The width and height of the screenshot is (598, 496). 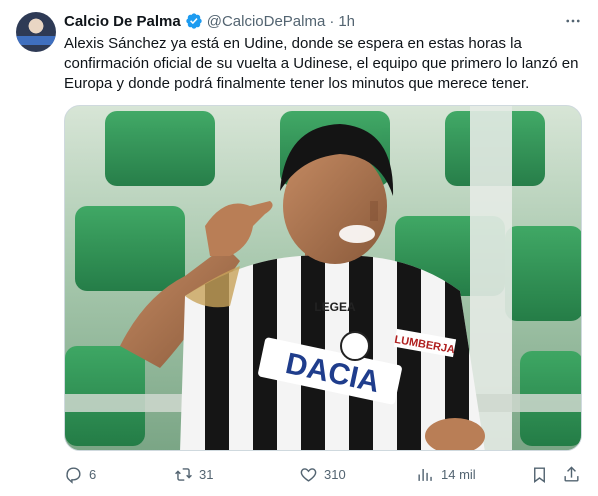 I want to click on share-button, so click(x=571, y=474).